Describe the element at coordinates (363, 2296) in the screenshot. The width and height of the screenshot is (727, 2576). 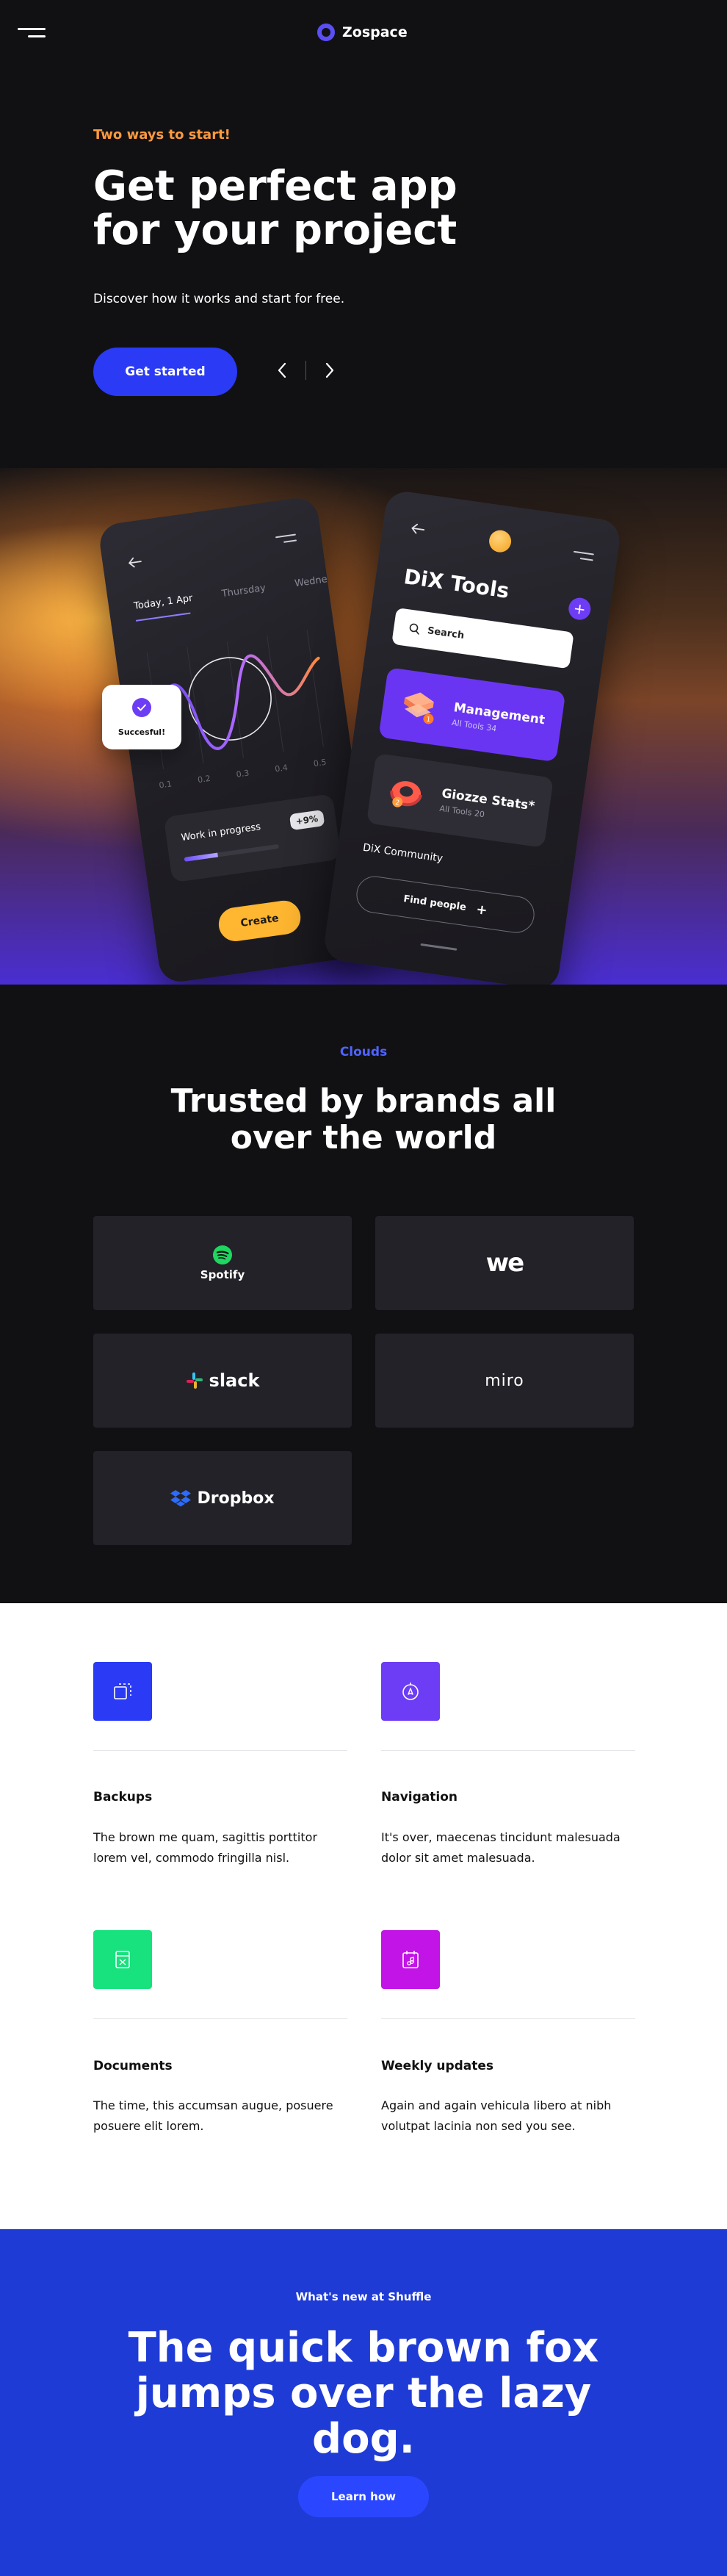
I see `cta-eyebrow: What's new at Shuffle` at that location.